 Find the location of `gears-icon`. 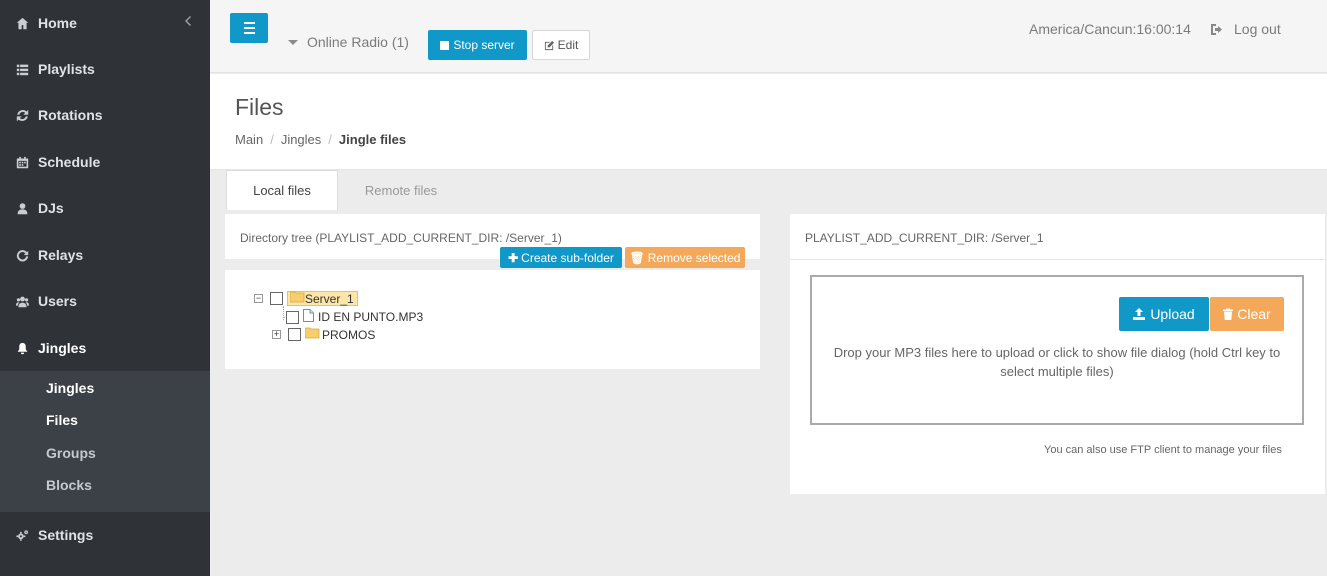

gears-icon is located at coordinates (22, 535).